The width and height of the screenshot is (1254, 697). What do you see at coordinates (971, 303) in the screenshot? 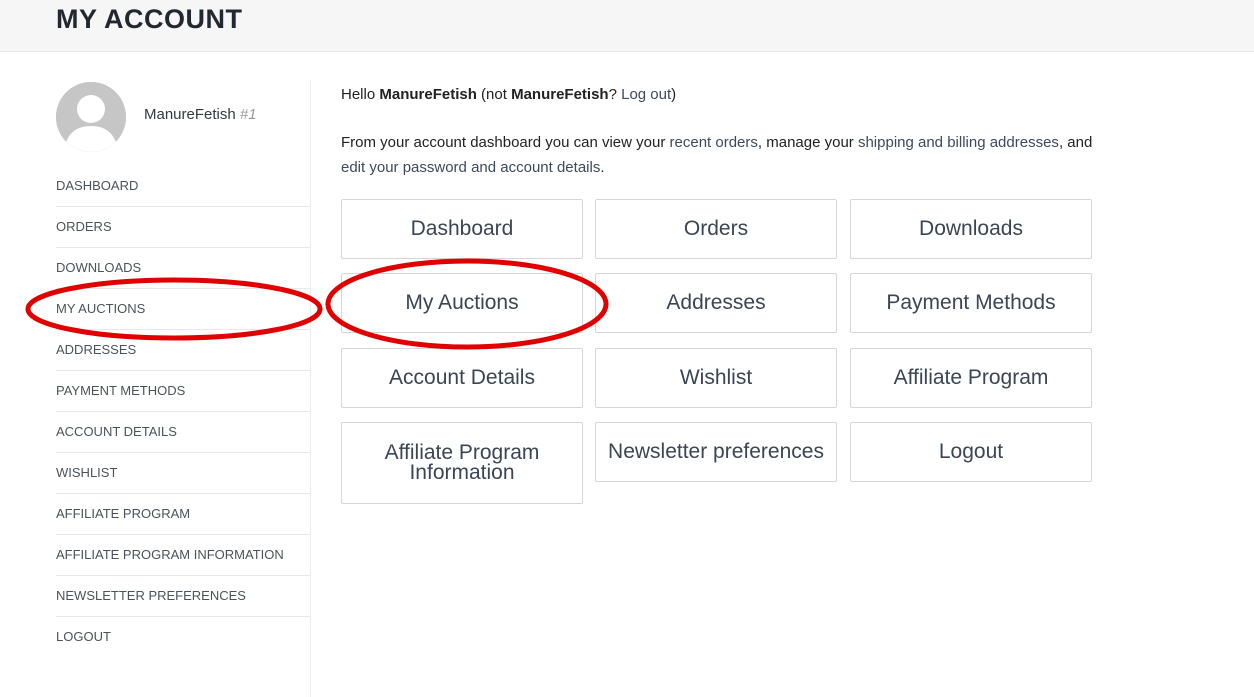
I see `tile-payment-methods: Payment Methods` at bounding box center [971, 303].